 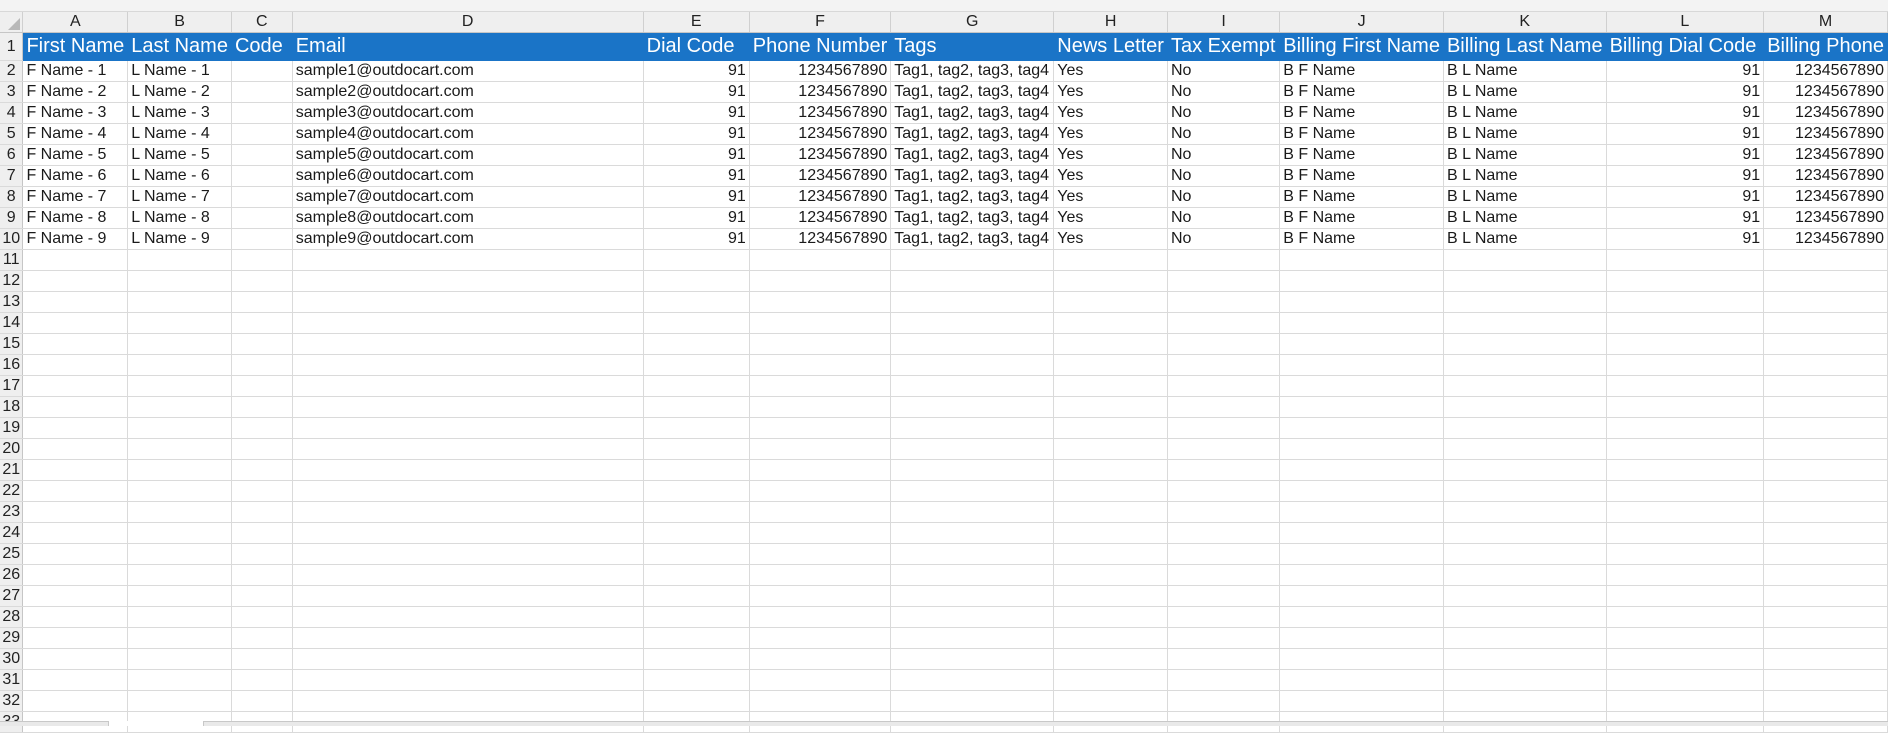 What do you see at coordinates (468, 71) in the screenshot?
I see `cell-email: sample1@outdocart.com` at bounding box center [468, 71].